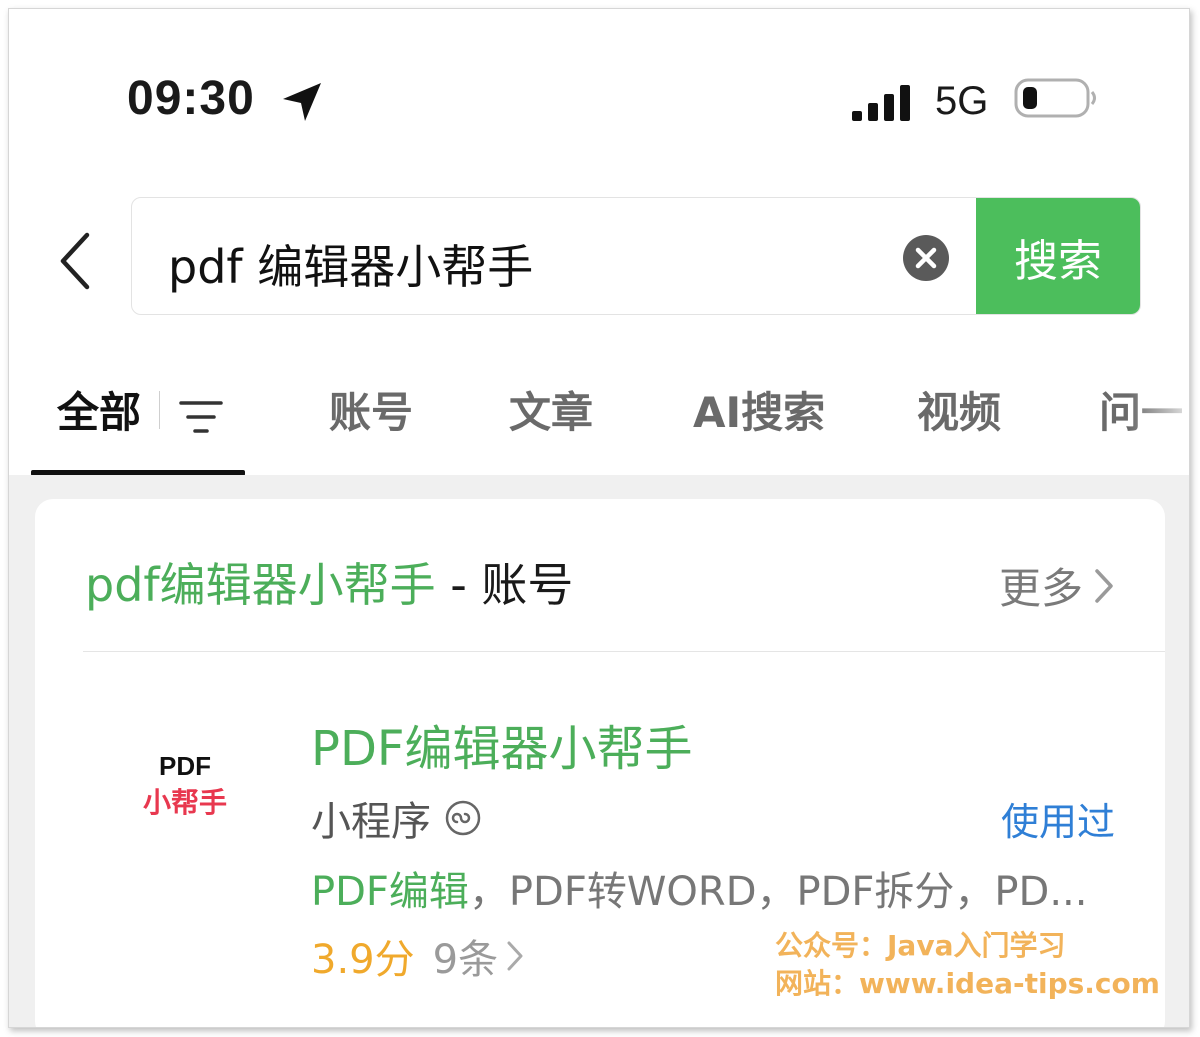  I want to click on section-title-suffix: - 账号, so click(504, 585).